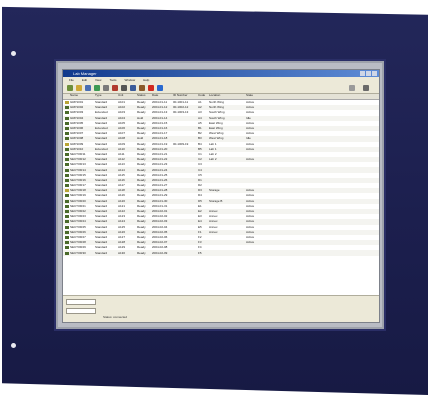 This screenshot has width=428, height=399. I want to click on table-cell: SECTOR12, so click(78, 160).